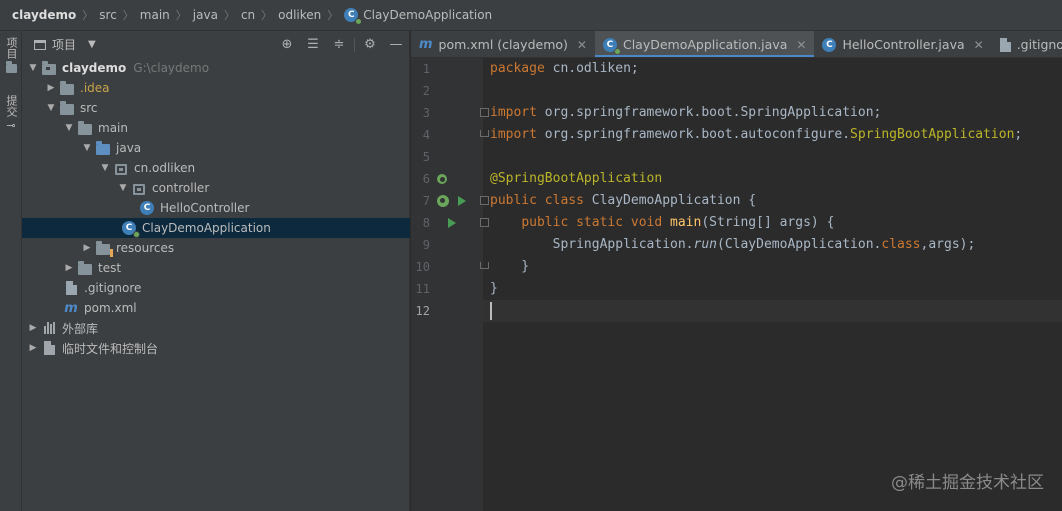 The width and height of the screenshot is (1062, 511). What do you see at coordinates (370, 44) in the screenshot?
I see `gear-icon: ⚙` at bounding box center [370, 44].